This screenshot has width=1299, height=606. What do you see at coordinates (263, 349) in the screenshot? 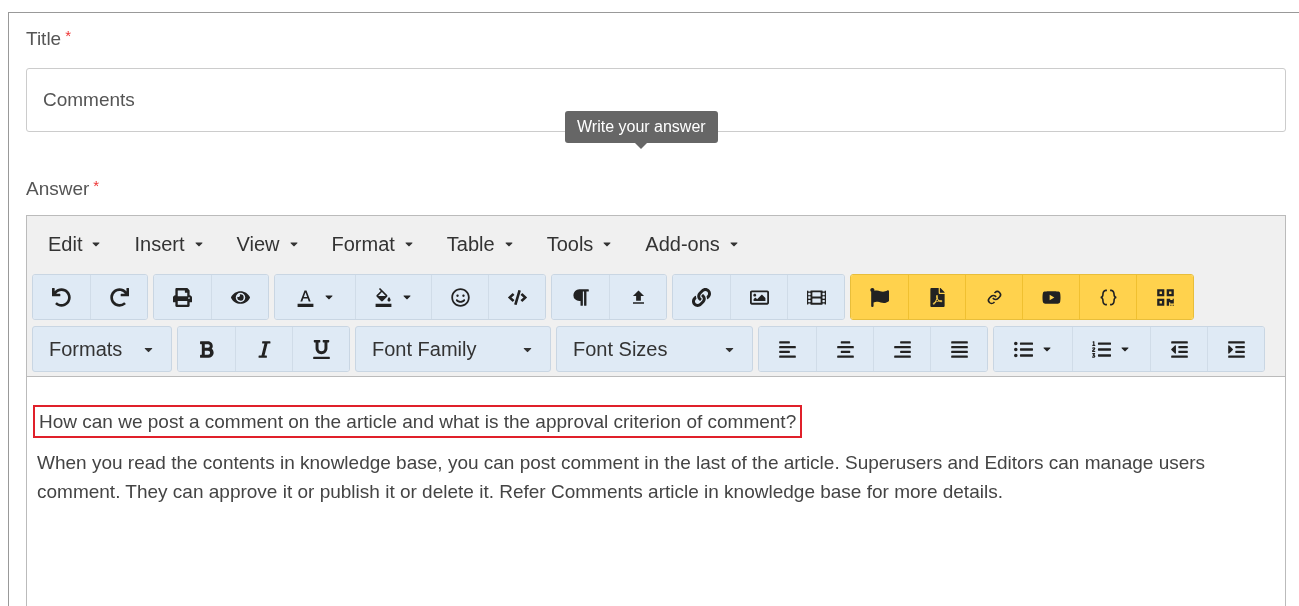
I see `italic-button` at bounding box center [263, 349].